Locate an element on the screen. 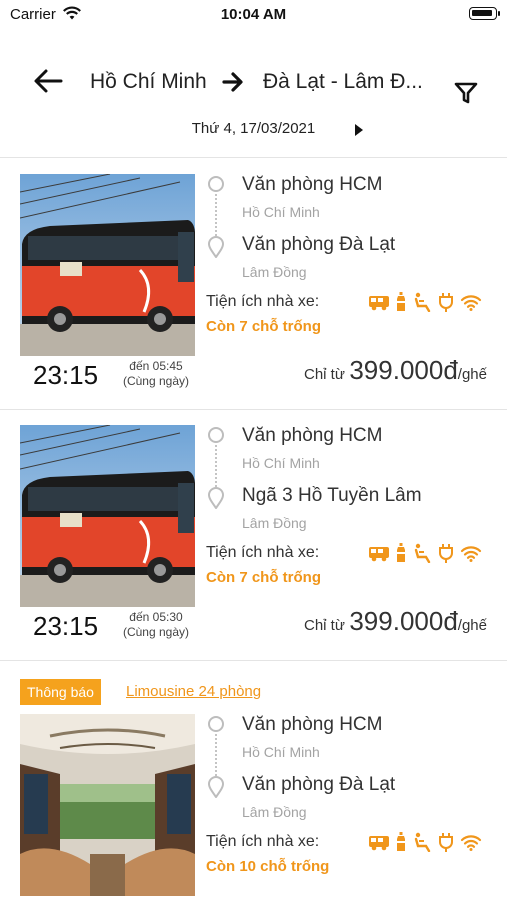 The height and width of the screenshot is (900, 507). bus-interior-photo is located at coordinates (107, 805).